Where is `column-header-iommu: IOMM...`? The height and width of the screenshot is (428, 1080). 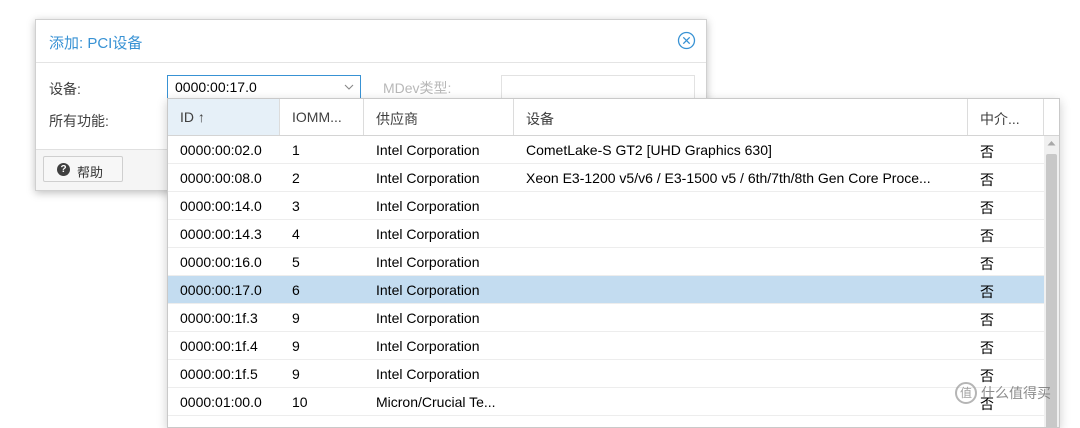 column-header-iommu: IOMM... is located at coordinates (322, 117).